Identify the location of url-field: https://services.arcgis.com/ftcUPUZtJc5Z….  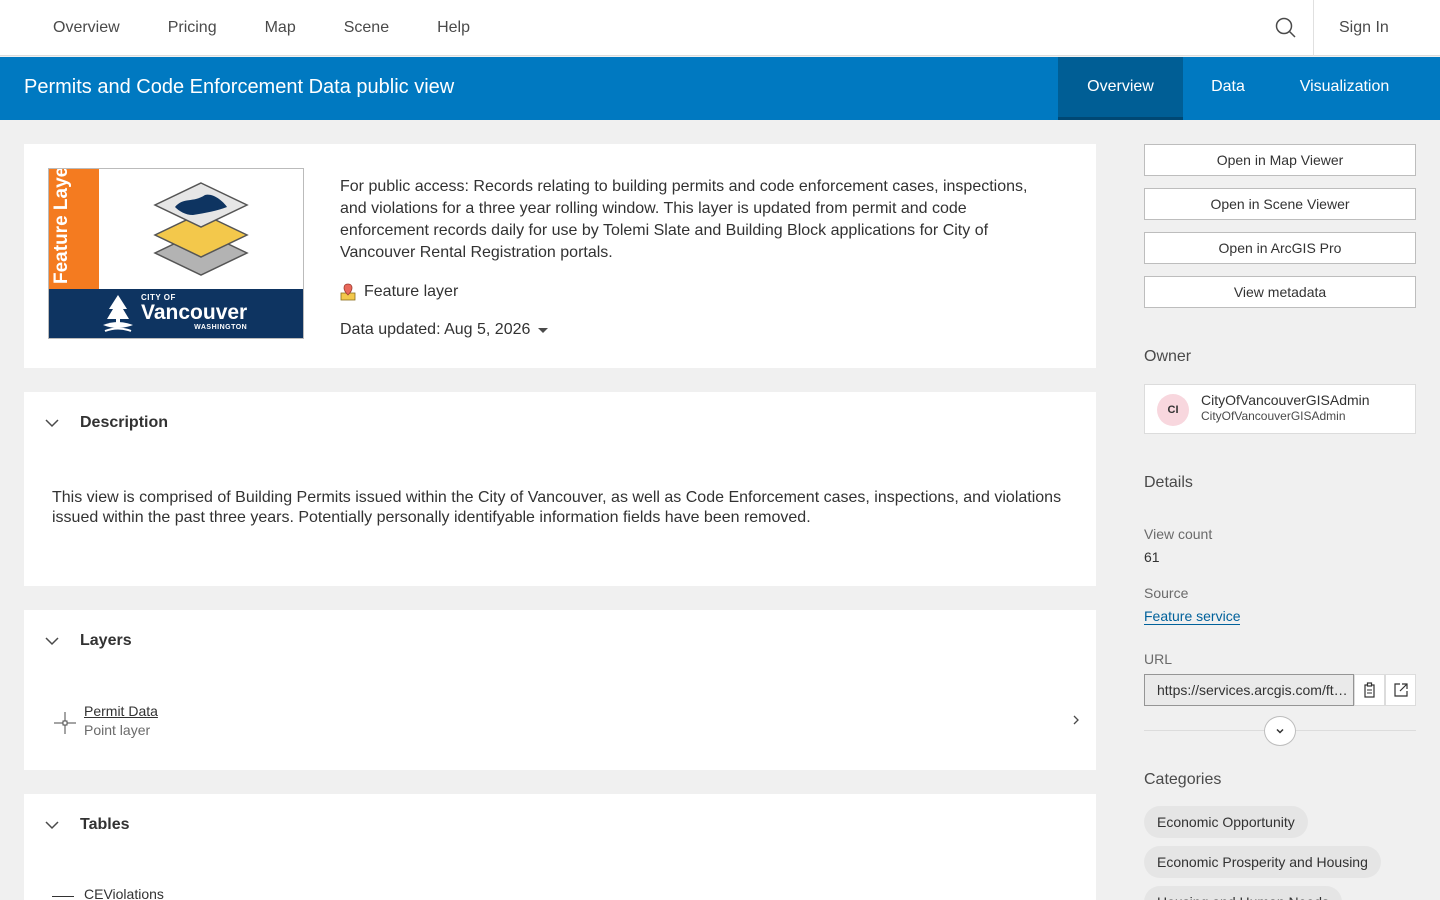
(1249, 690).